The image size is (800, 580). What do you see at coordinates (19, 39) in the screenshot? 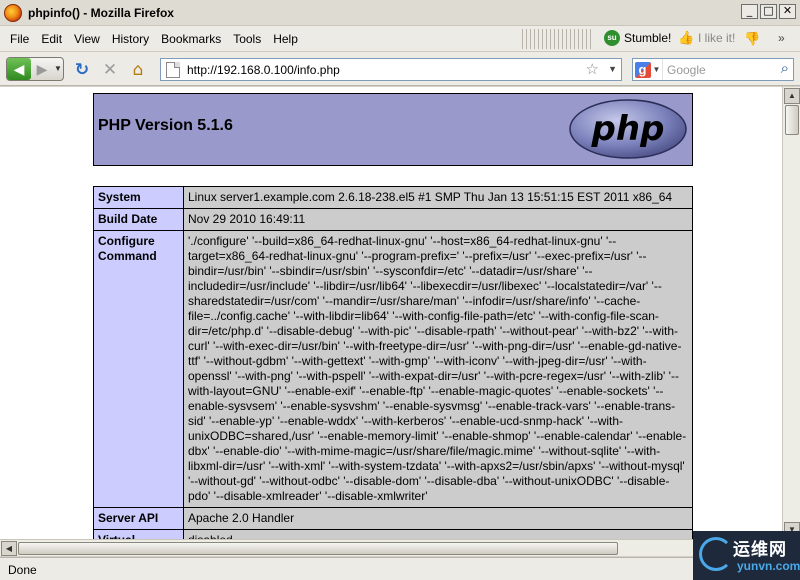
I see `menu-file: File` at bounding box center [19, 39].